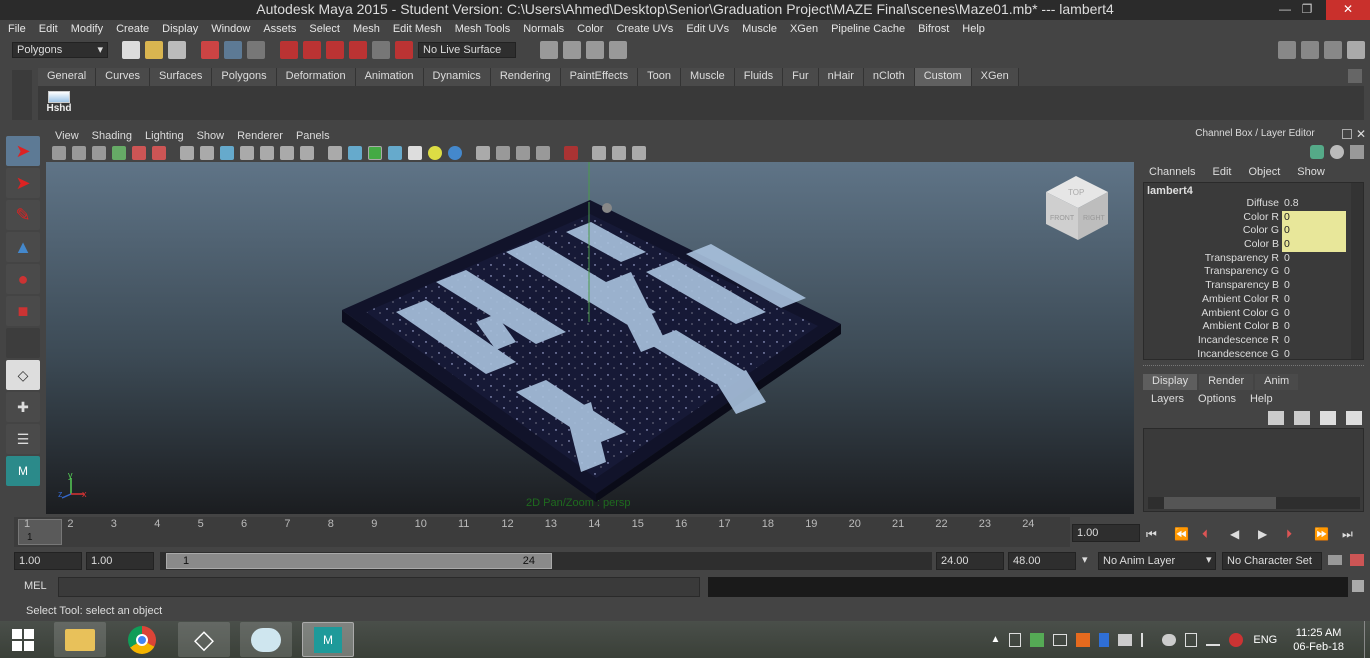  I want to click on attribute-name: Diffuse, so click(1213, 204).